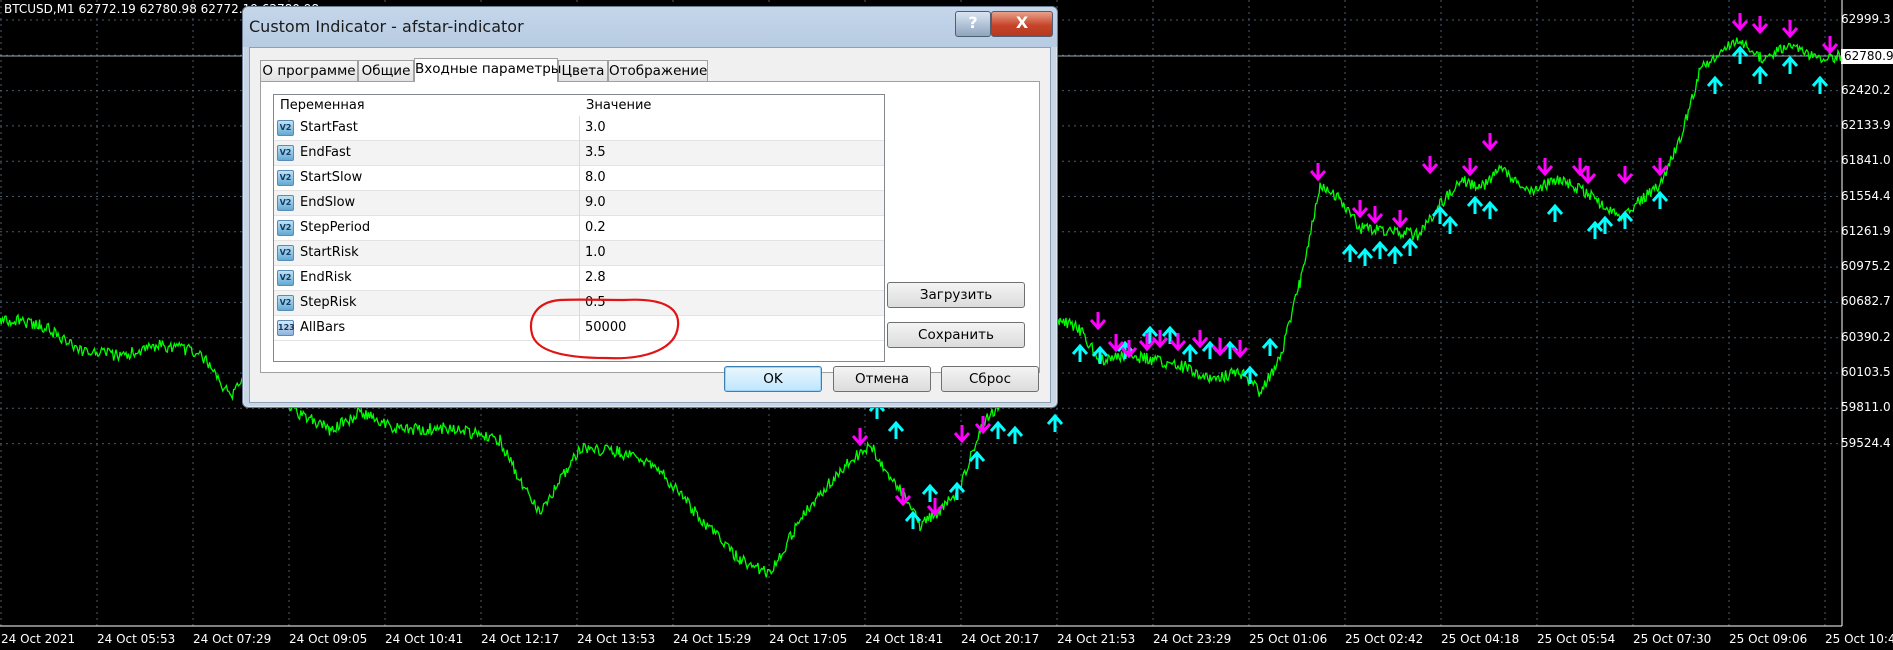 This screenshot has width=1893, height=650. Describe the element at coordinates (427, 303) in the screenshot. I see `variable-cell: V2 StepRisk` at that location.